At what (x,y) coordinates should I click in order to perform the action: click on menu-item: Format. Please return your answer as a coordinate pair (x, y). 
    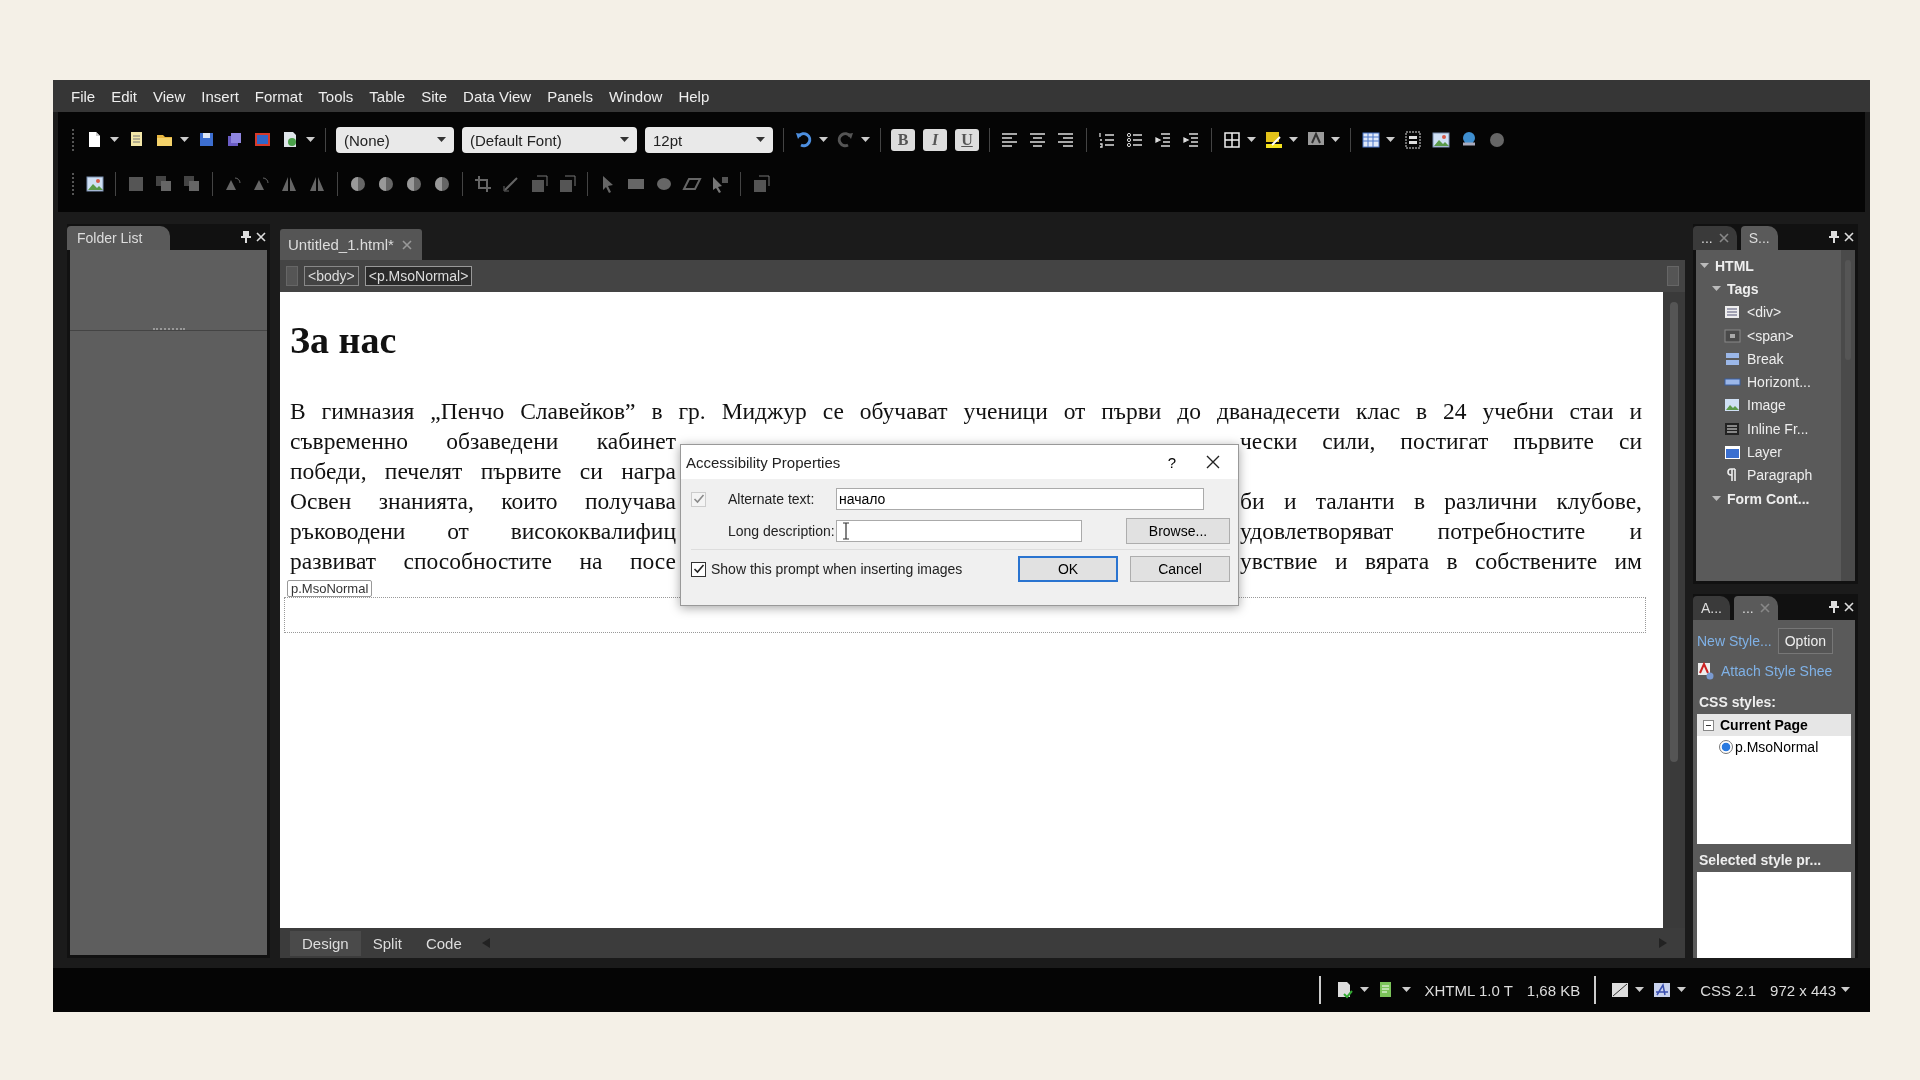
    Looking at the image, I should click on (278, 96).